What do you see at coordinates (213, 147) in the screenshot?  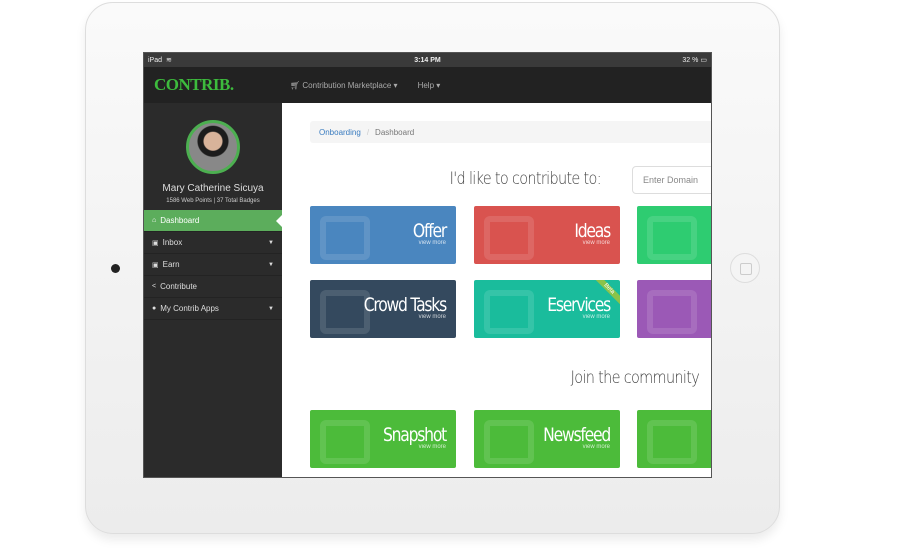 I see `avatar` at bounding box center [213, 147].